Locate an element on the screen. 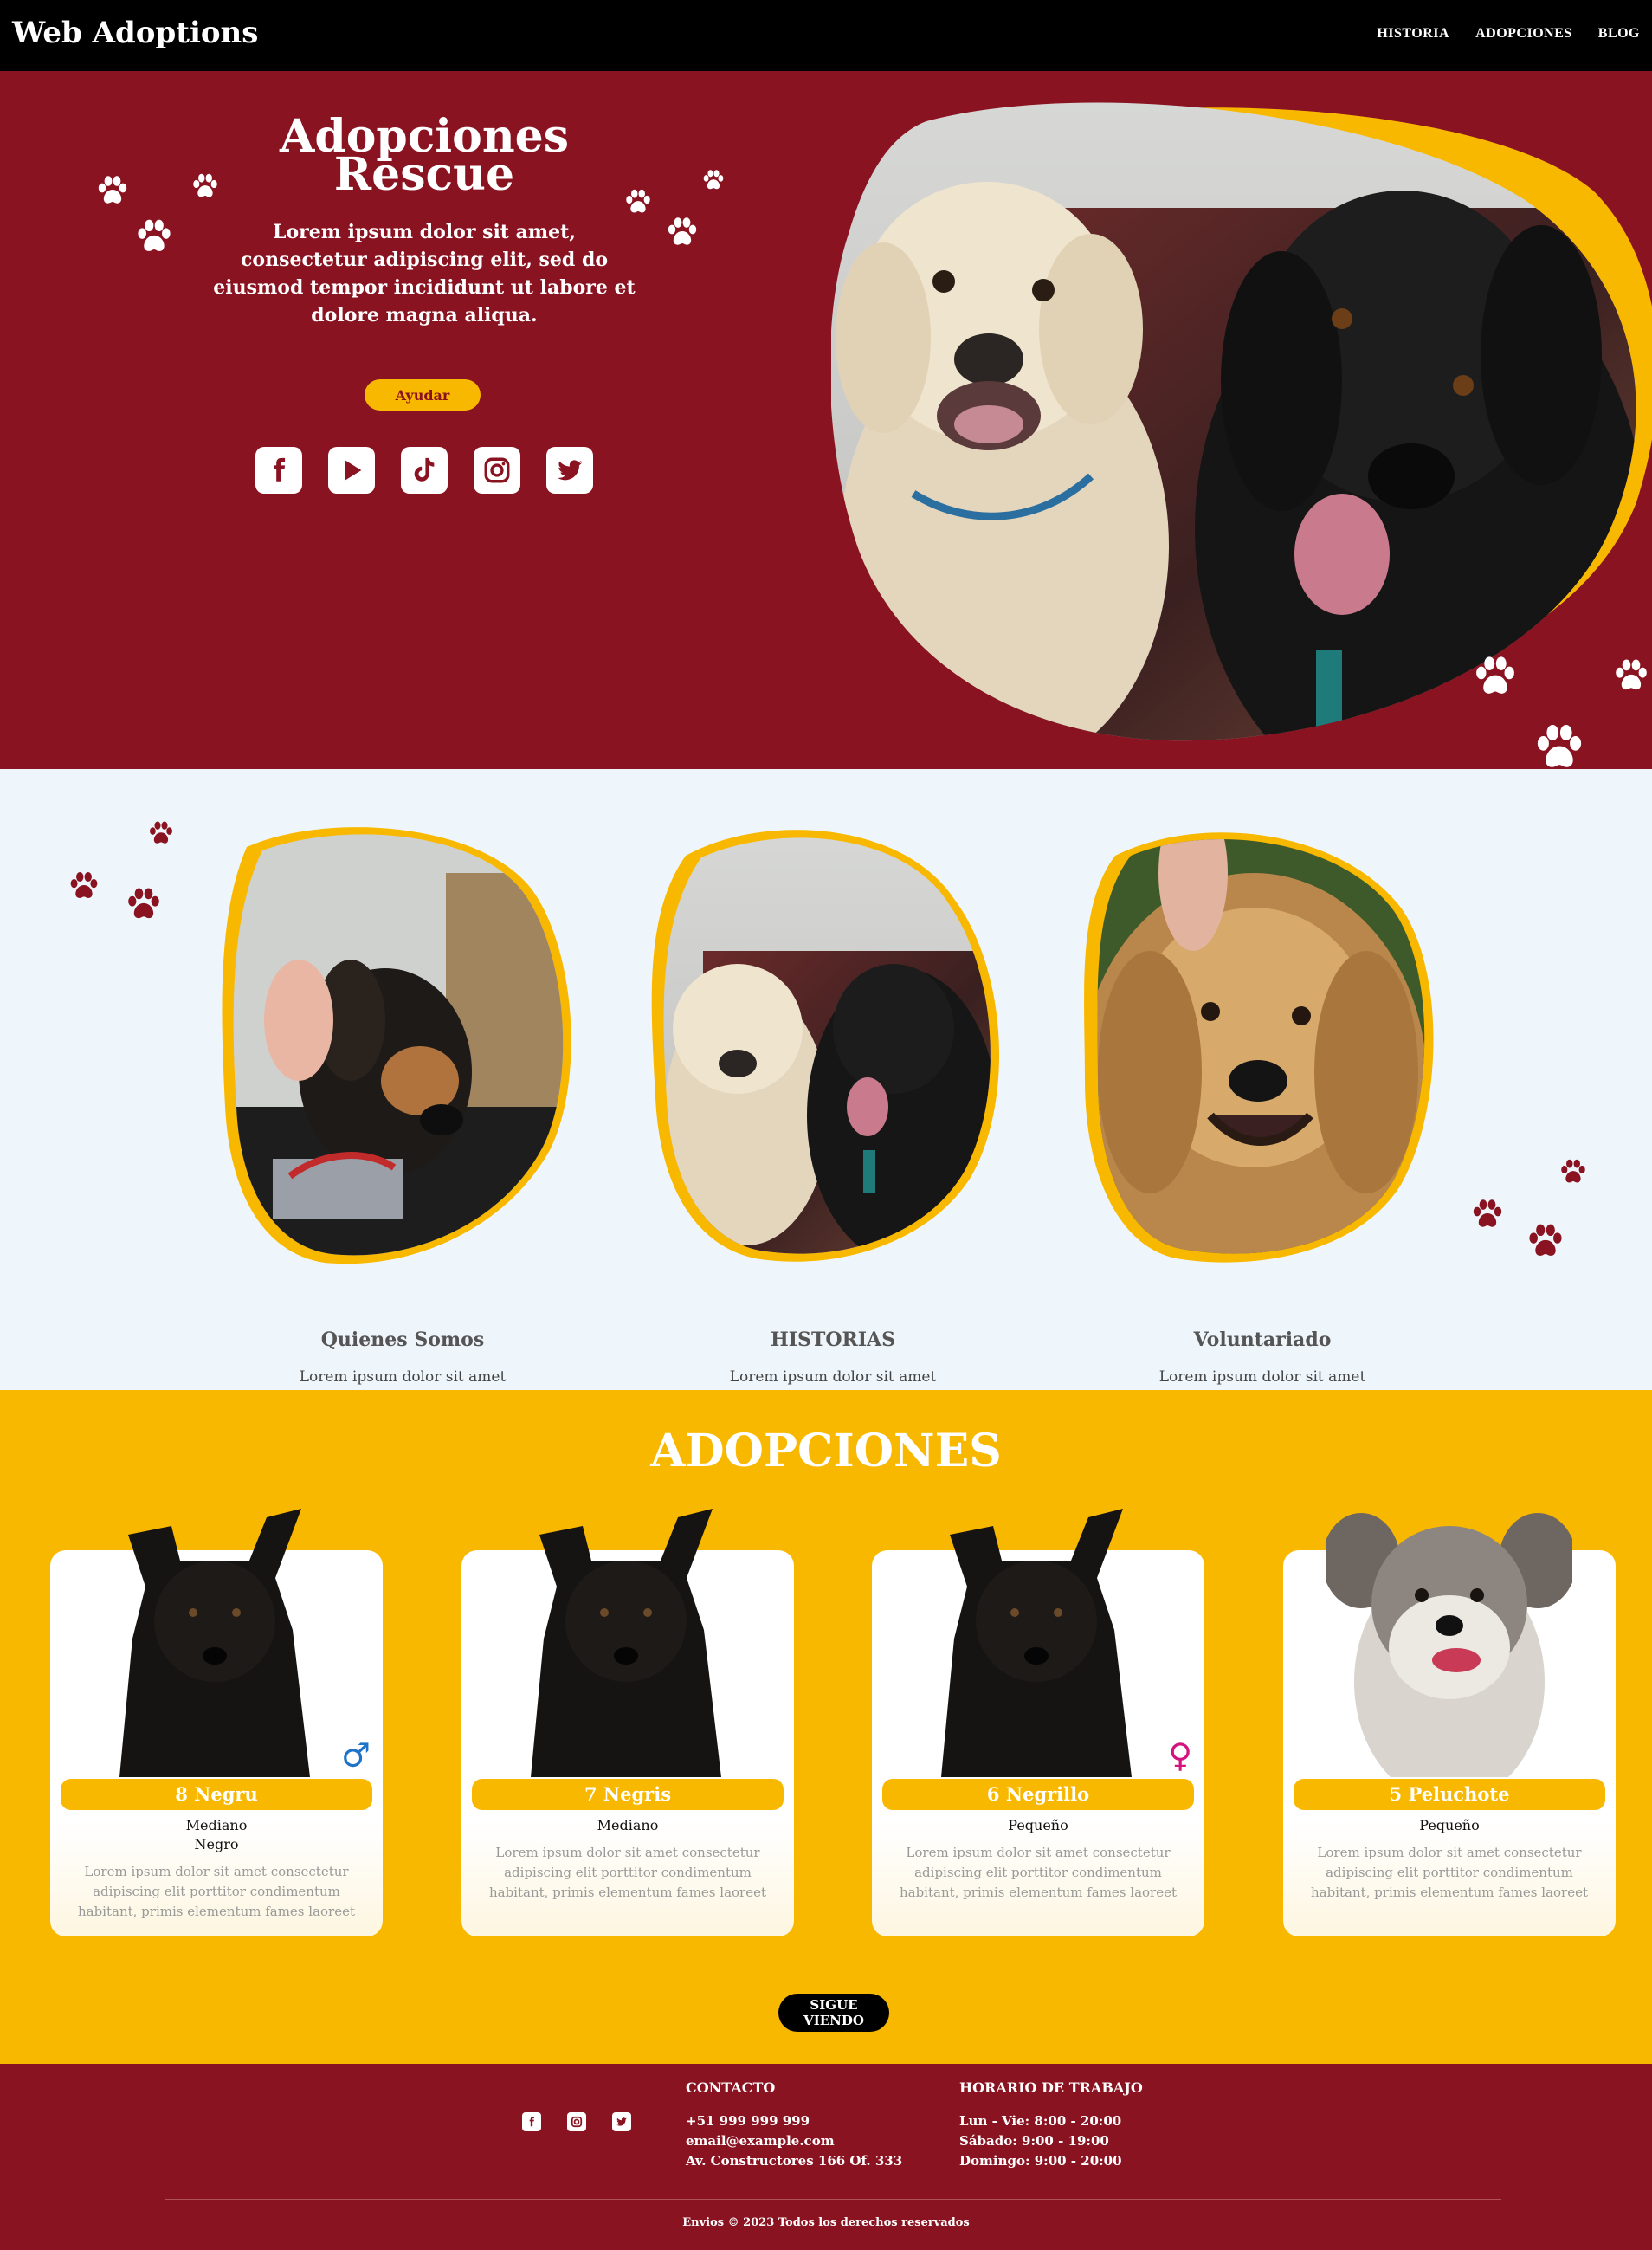  site-logo: Web Adoptions is located at coordinates (135, 33).